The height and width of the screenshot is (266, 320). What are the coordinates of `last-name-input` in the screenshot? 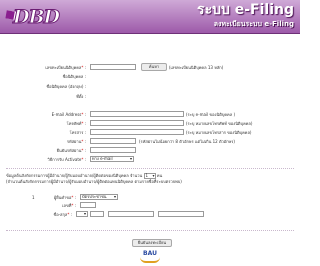 It's located at (181, 214).